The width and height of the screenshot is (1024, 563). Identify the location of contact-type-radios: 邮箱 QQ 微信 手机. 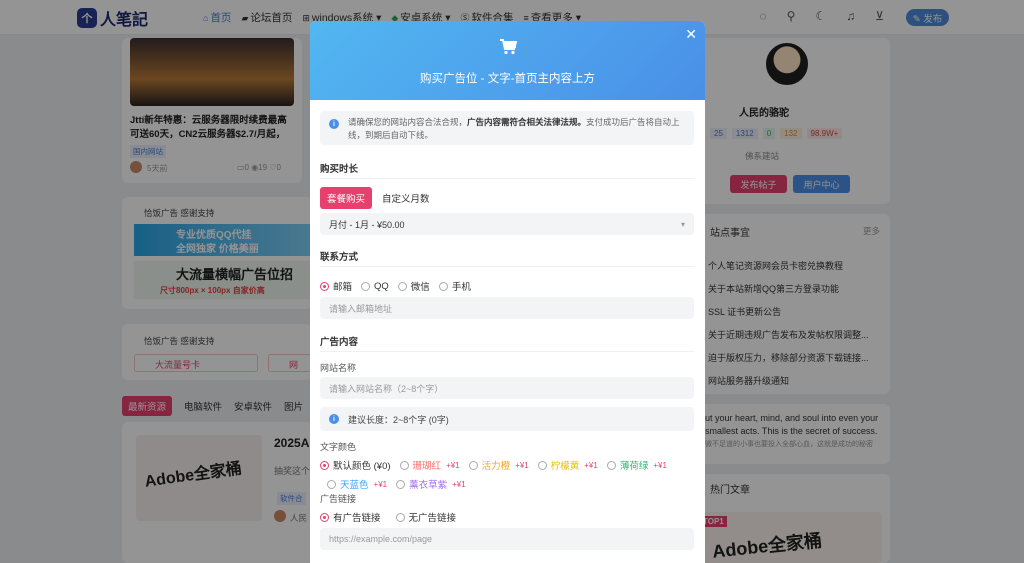
(507, 286).